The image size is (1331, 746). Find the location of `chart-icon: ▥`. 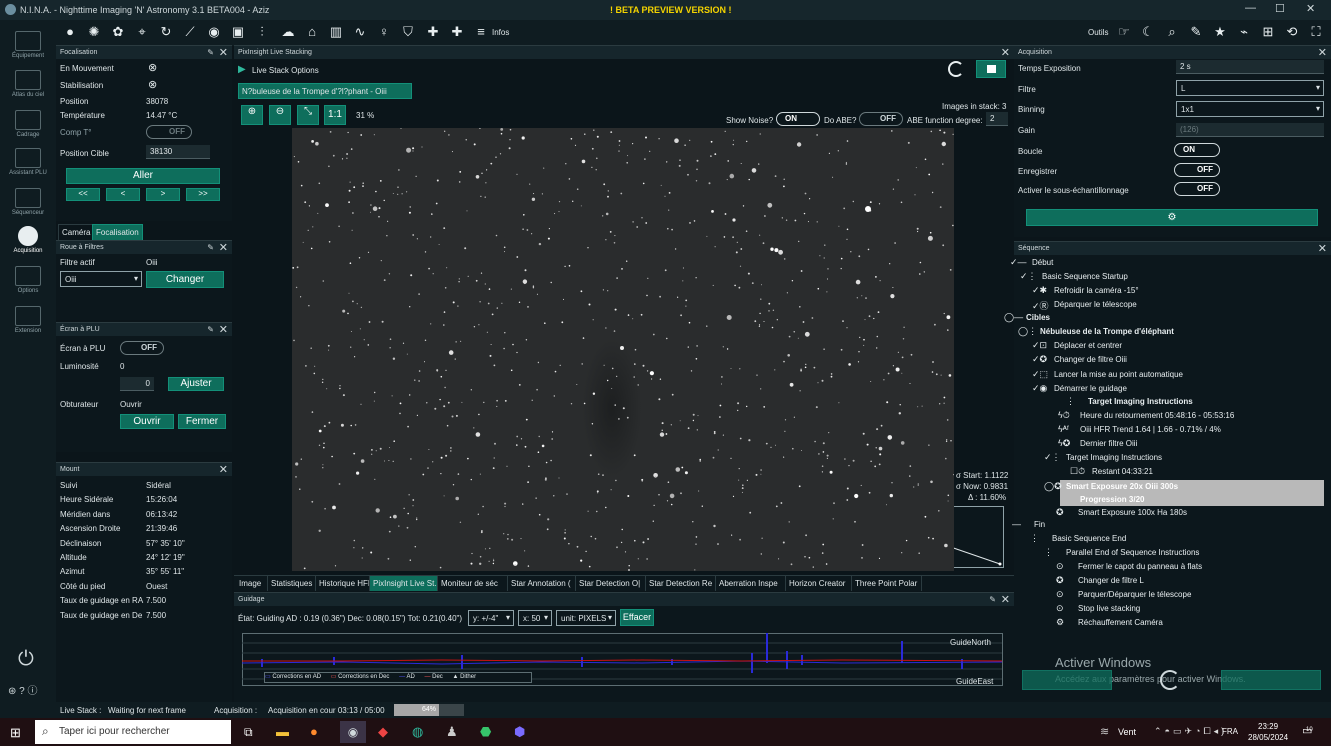

chart-icon: ▥ is located at coordinates (336, 32).